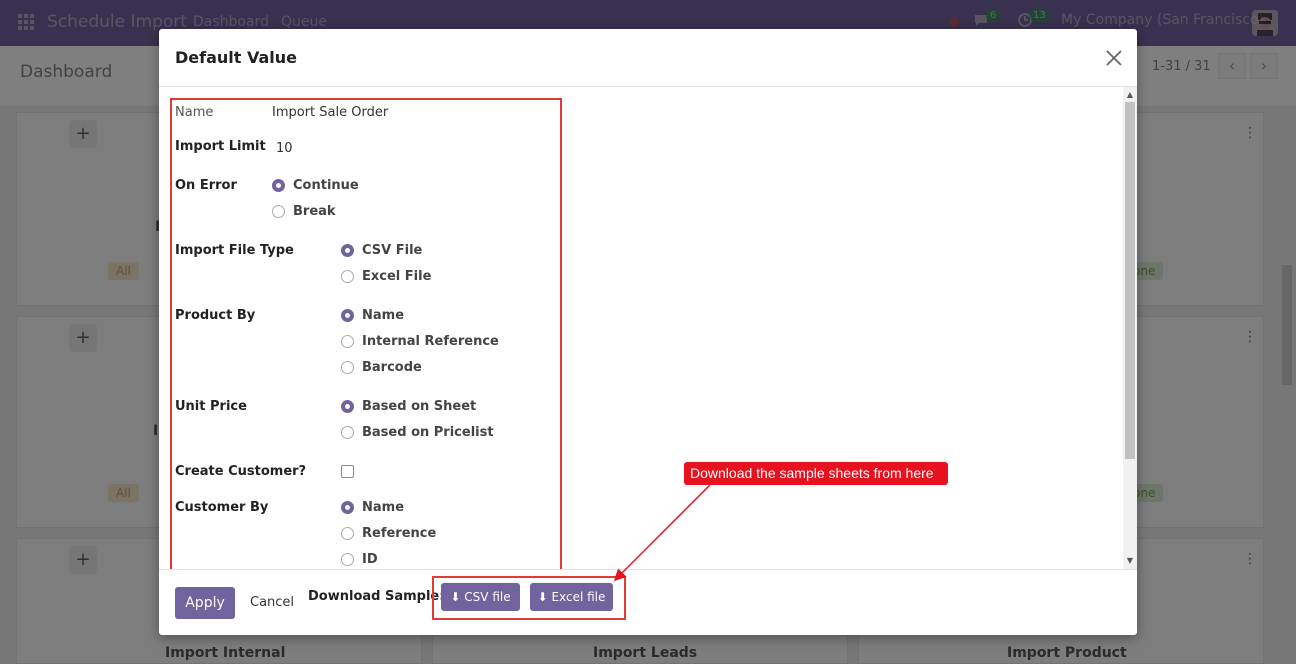 The height and width of the screenshot is (664, 1296). I want to click on scroll-up-icon: ▲, so click(1130, 95).